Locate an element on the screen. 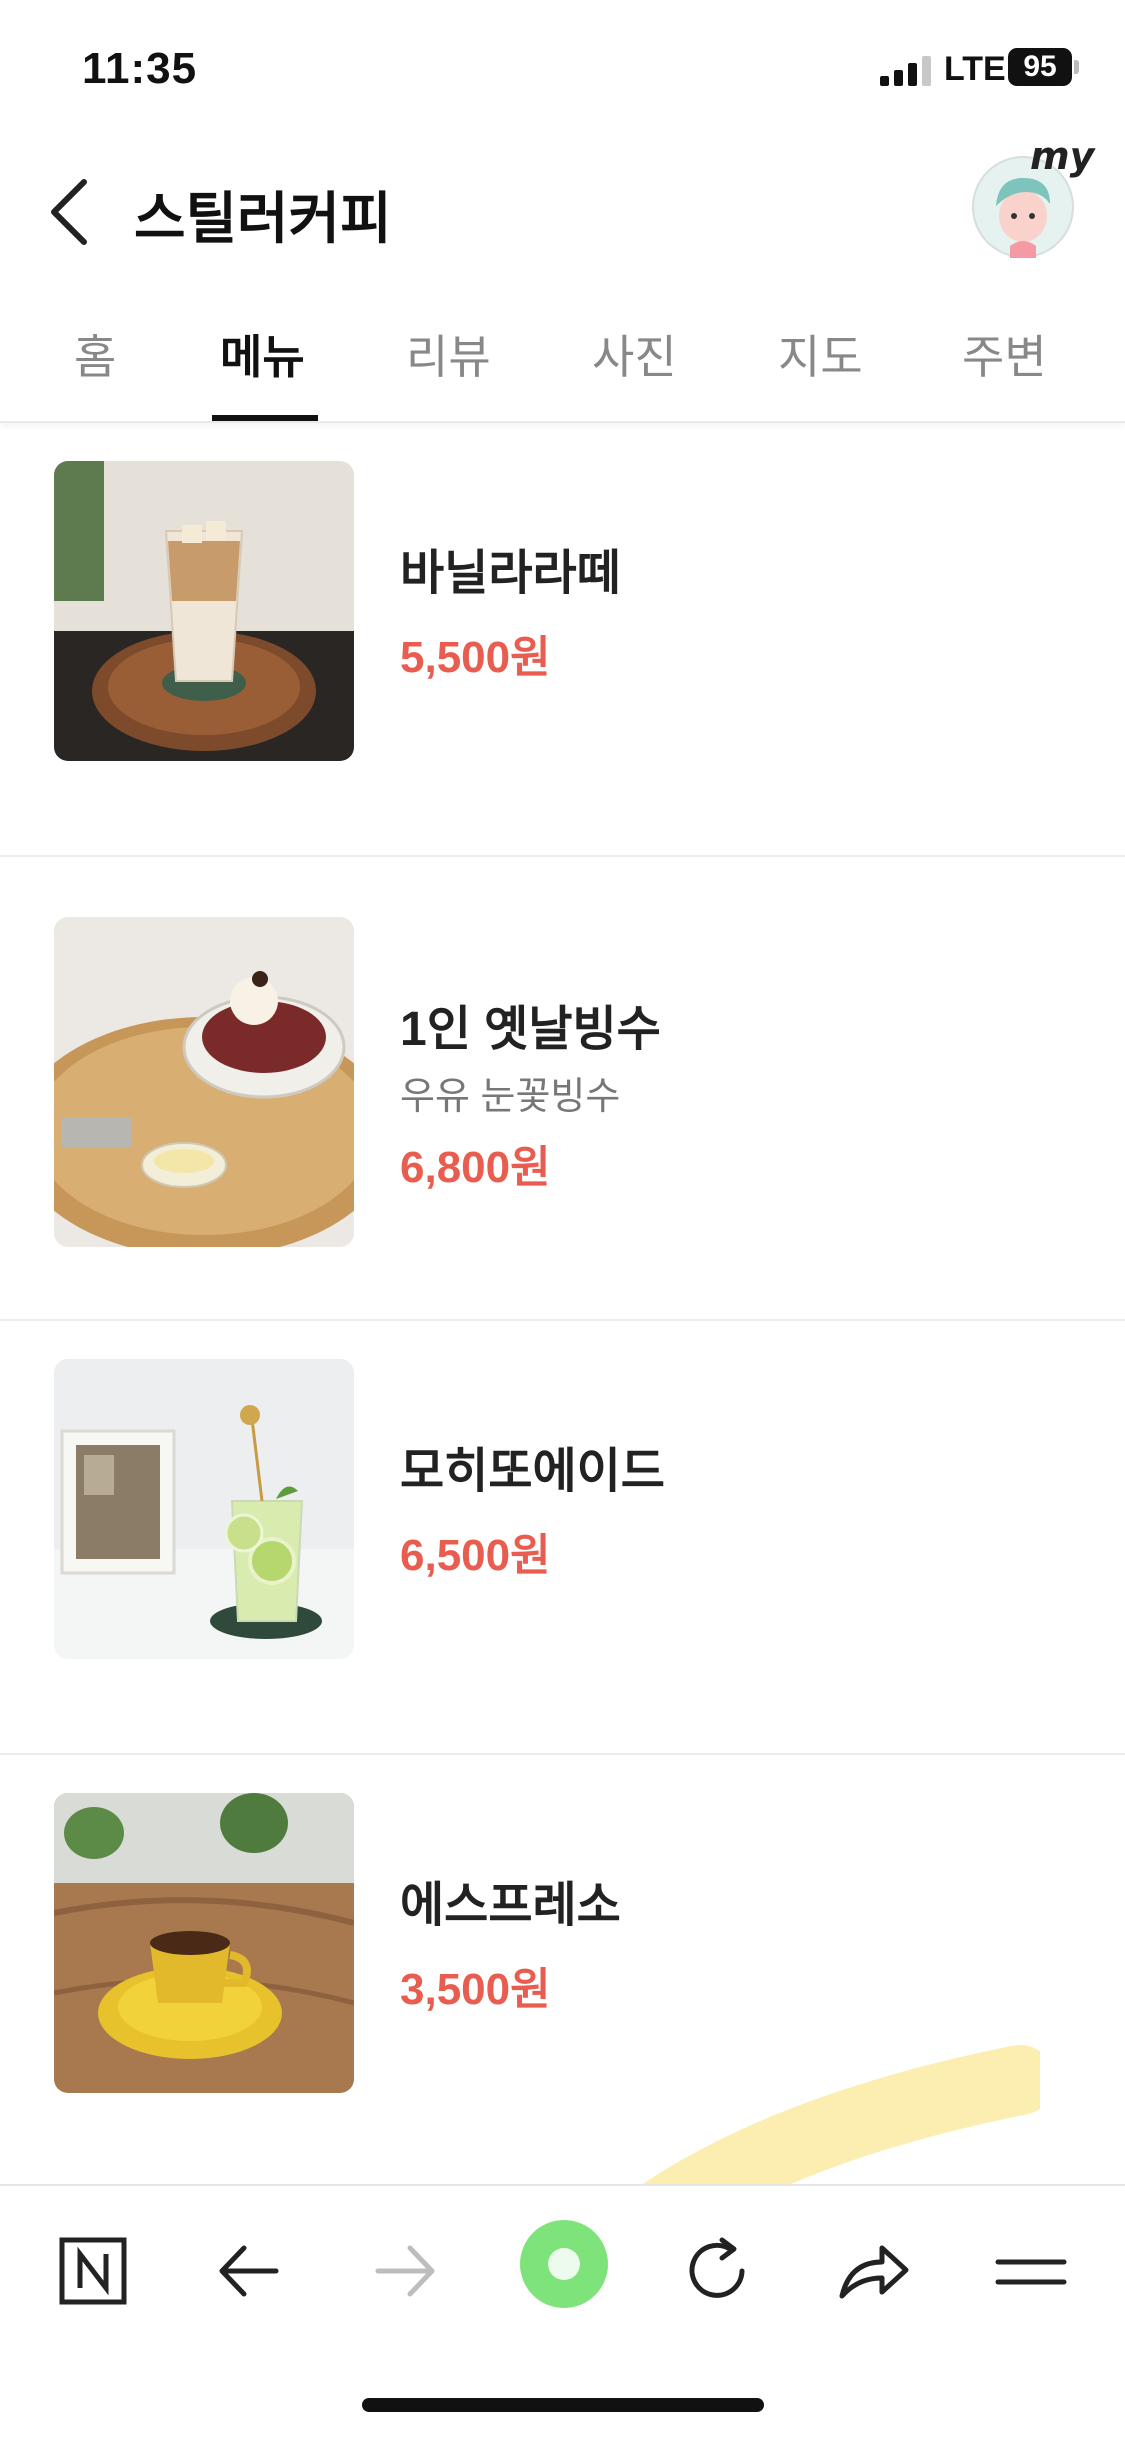  menu-item-price: 5,500원 is located at coordinates (475, 657).